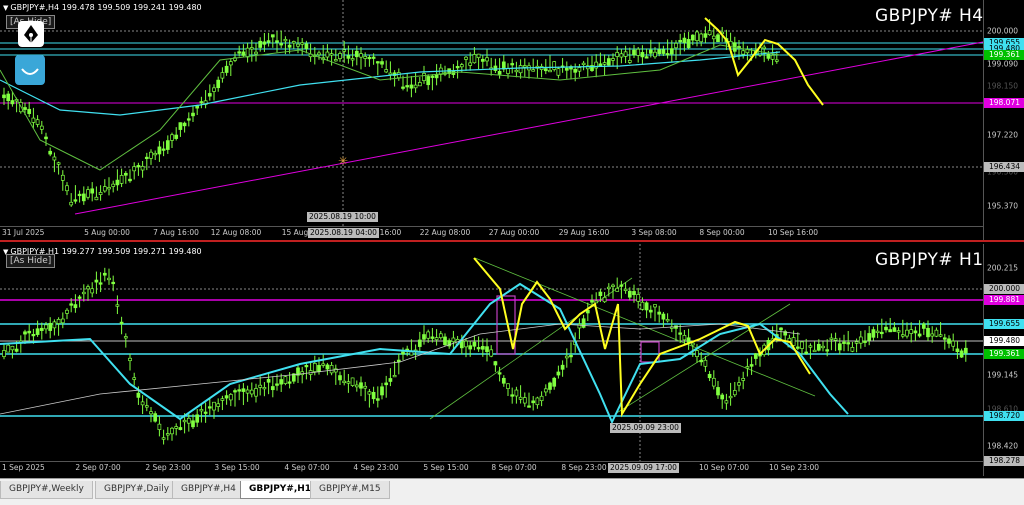 The image size is (1024, 505). Describe the element at coordinates (793, 232) in the screenshot. I see `time-label: 10 Sep 16:00` at that location.